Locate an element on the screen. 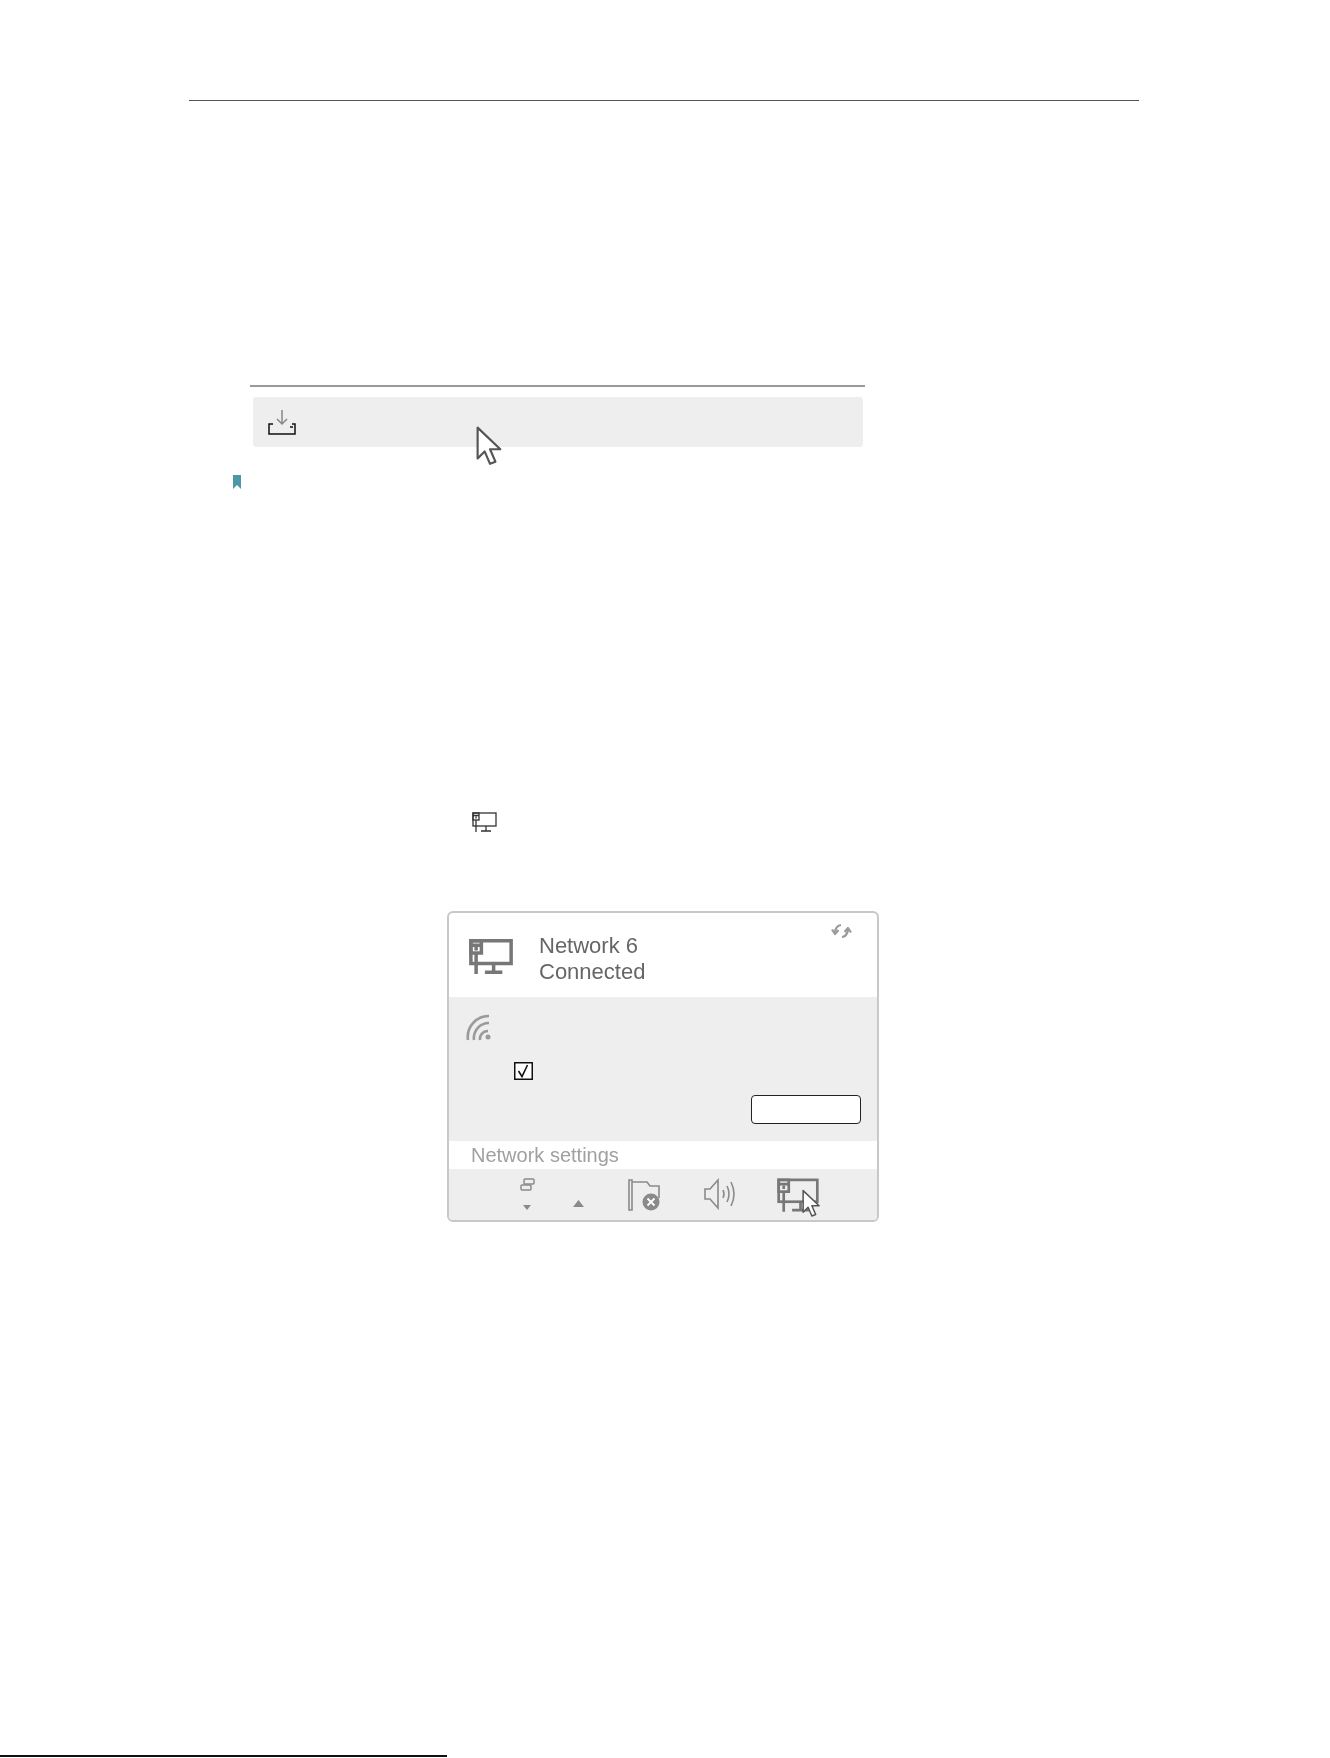 This screenshot has width=1330, height=1758. network-status: Connected is located at coordinates (592, 972).